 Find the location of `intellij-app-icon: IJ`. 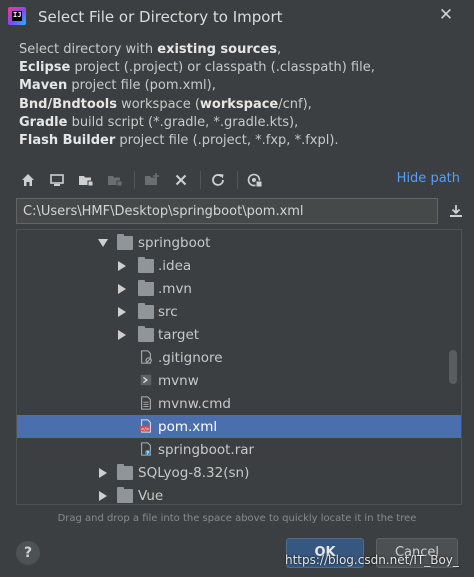

intellij-app-icon: IJ is located at coordinates (17, 16).